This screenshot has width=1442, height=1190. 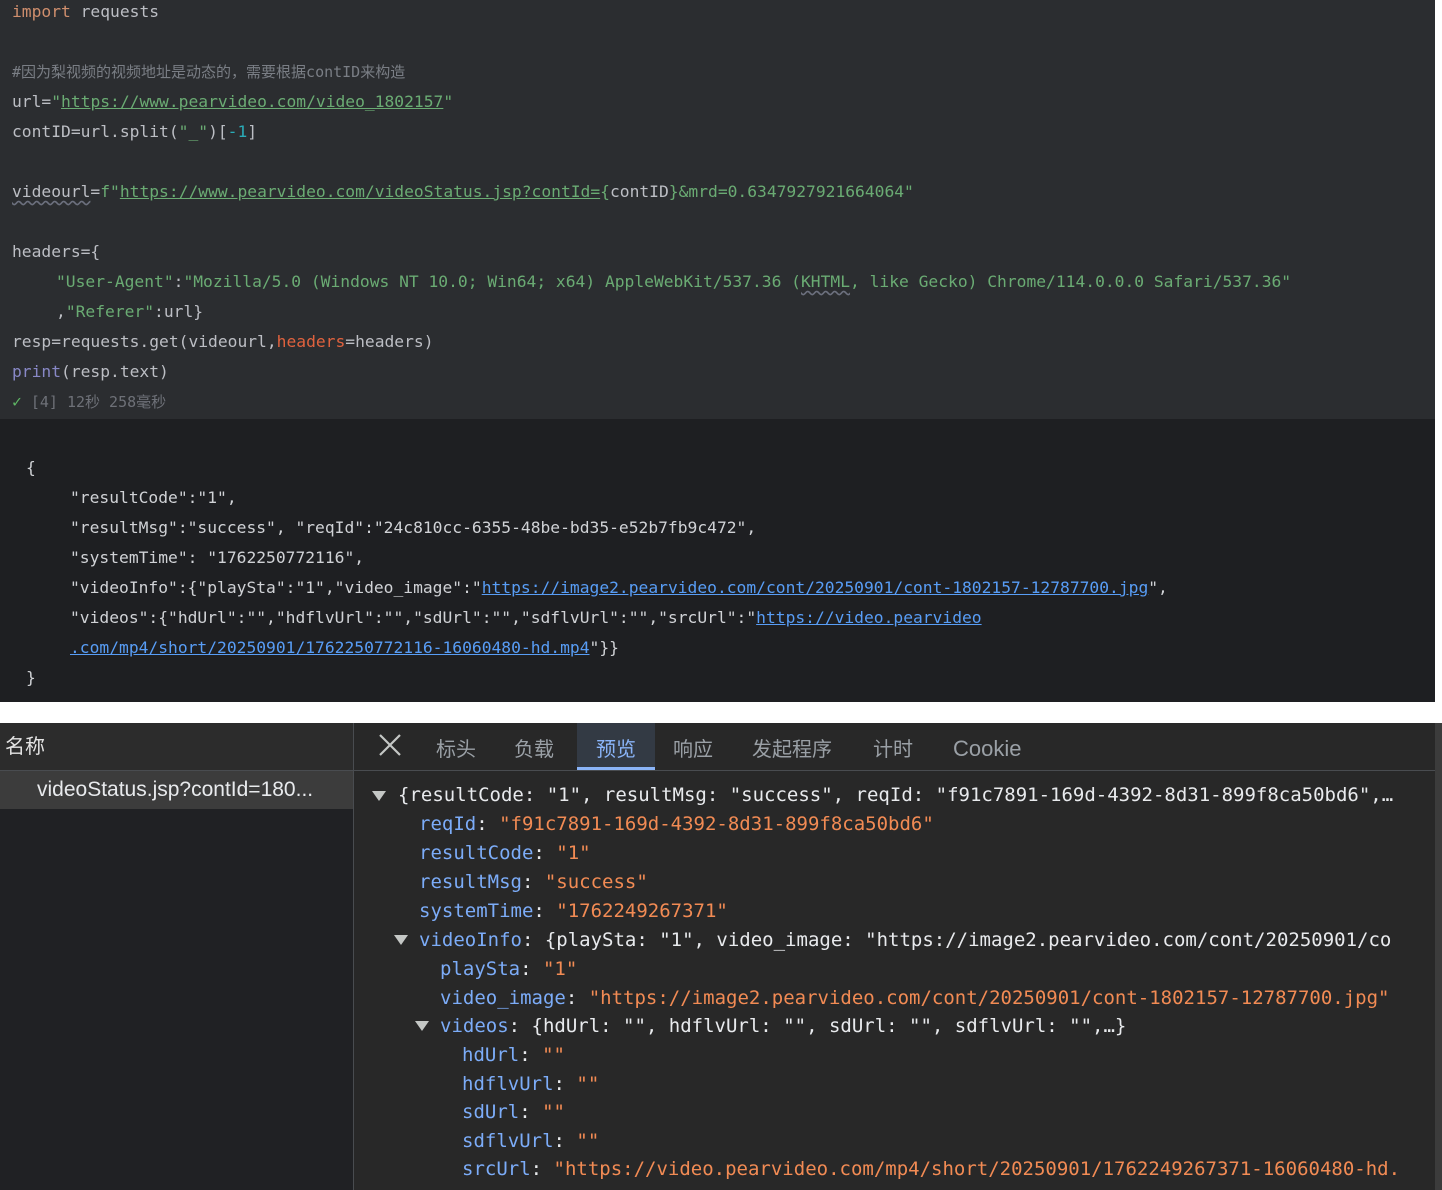 What do you see at coordinates (616, 746) in the screenshot?
I see `tab-preview: 预览` at bounding box center [616, 746].